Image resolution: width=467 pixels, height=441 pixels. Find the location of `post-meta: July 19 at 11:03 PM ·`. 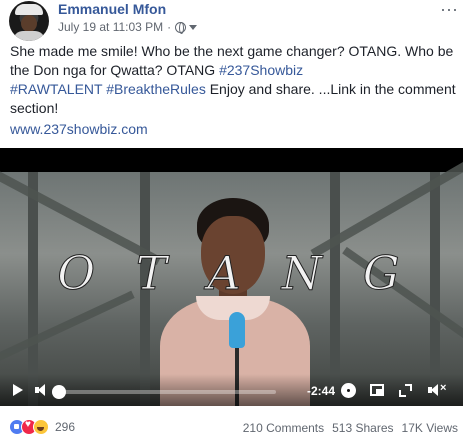

post-meta: July 19 at 11:03 PM · is located at coordinates (128, 27).